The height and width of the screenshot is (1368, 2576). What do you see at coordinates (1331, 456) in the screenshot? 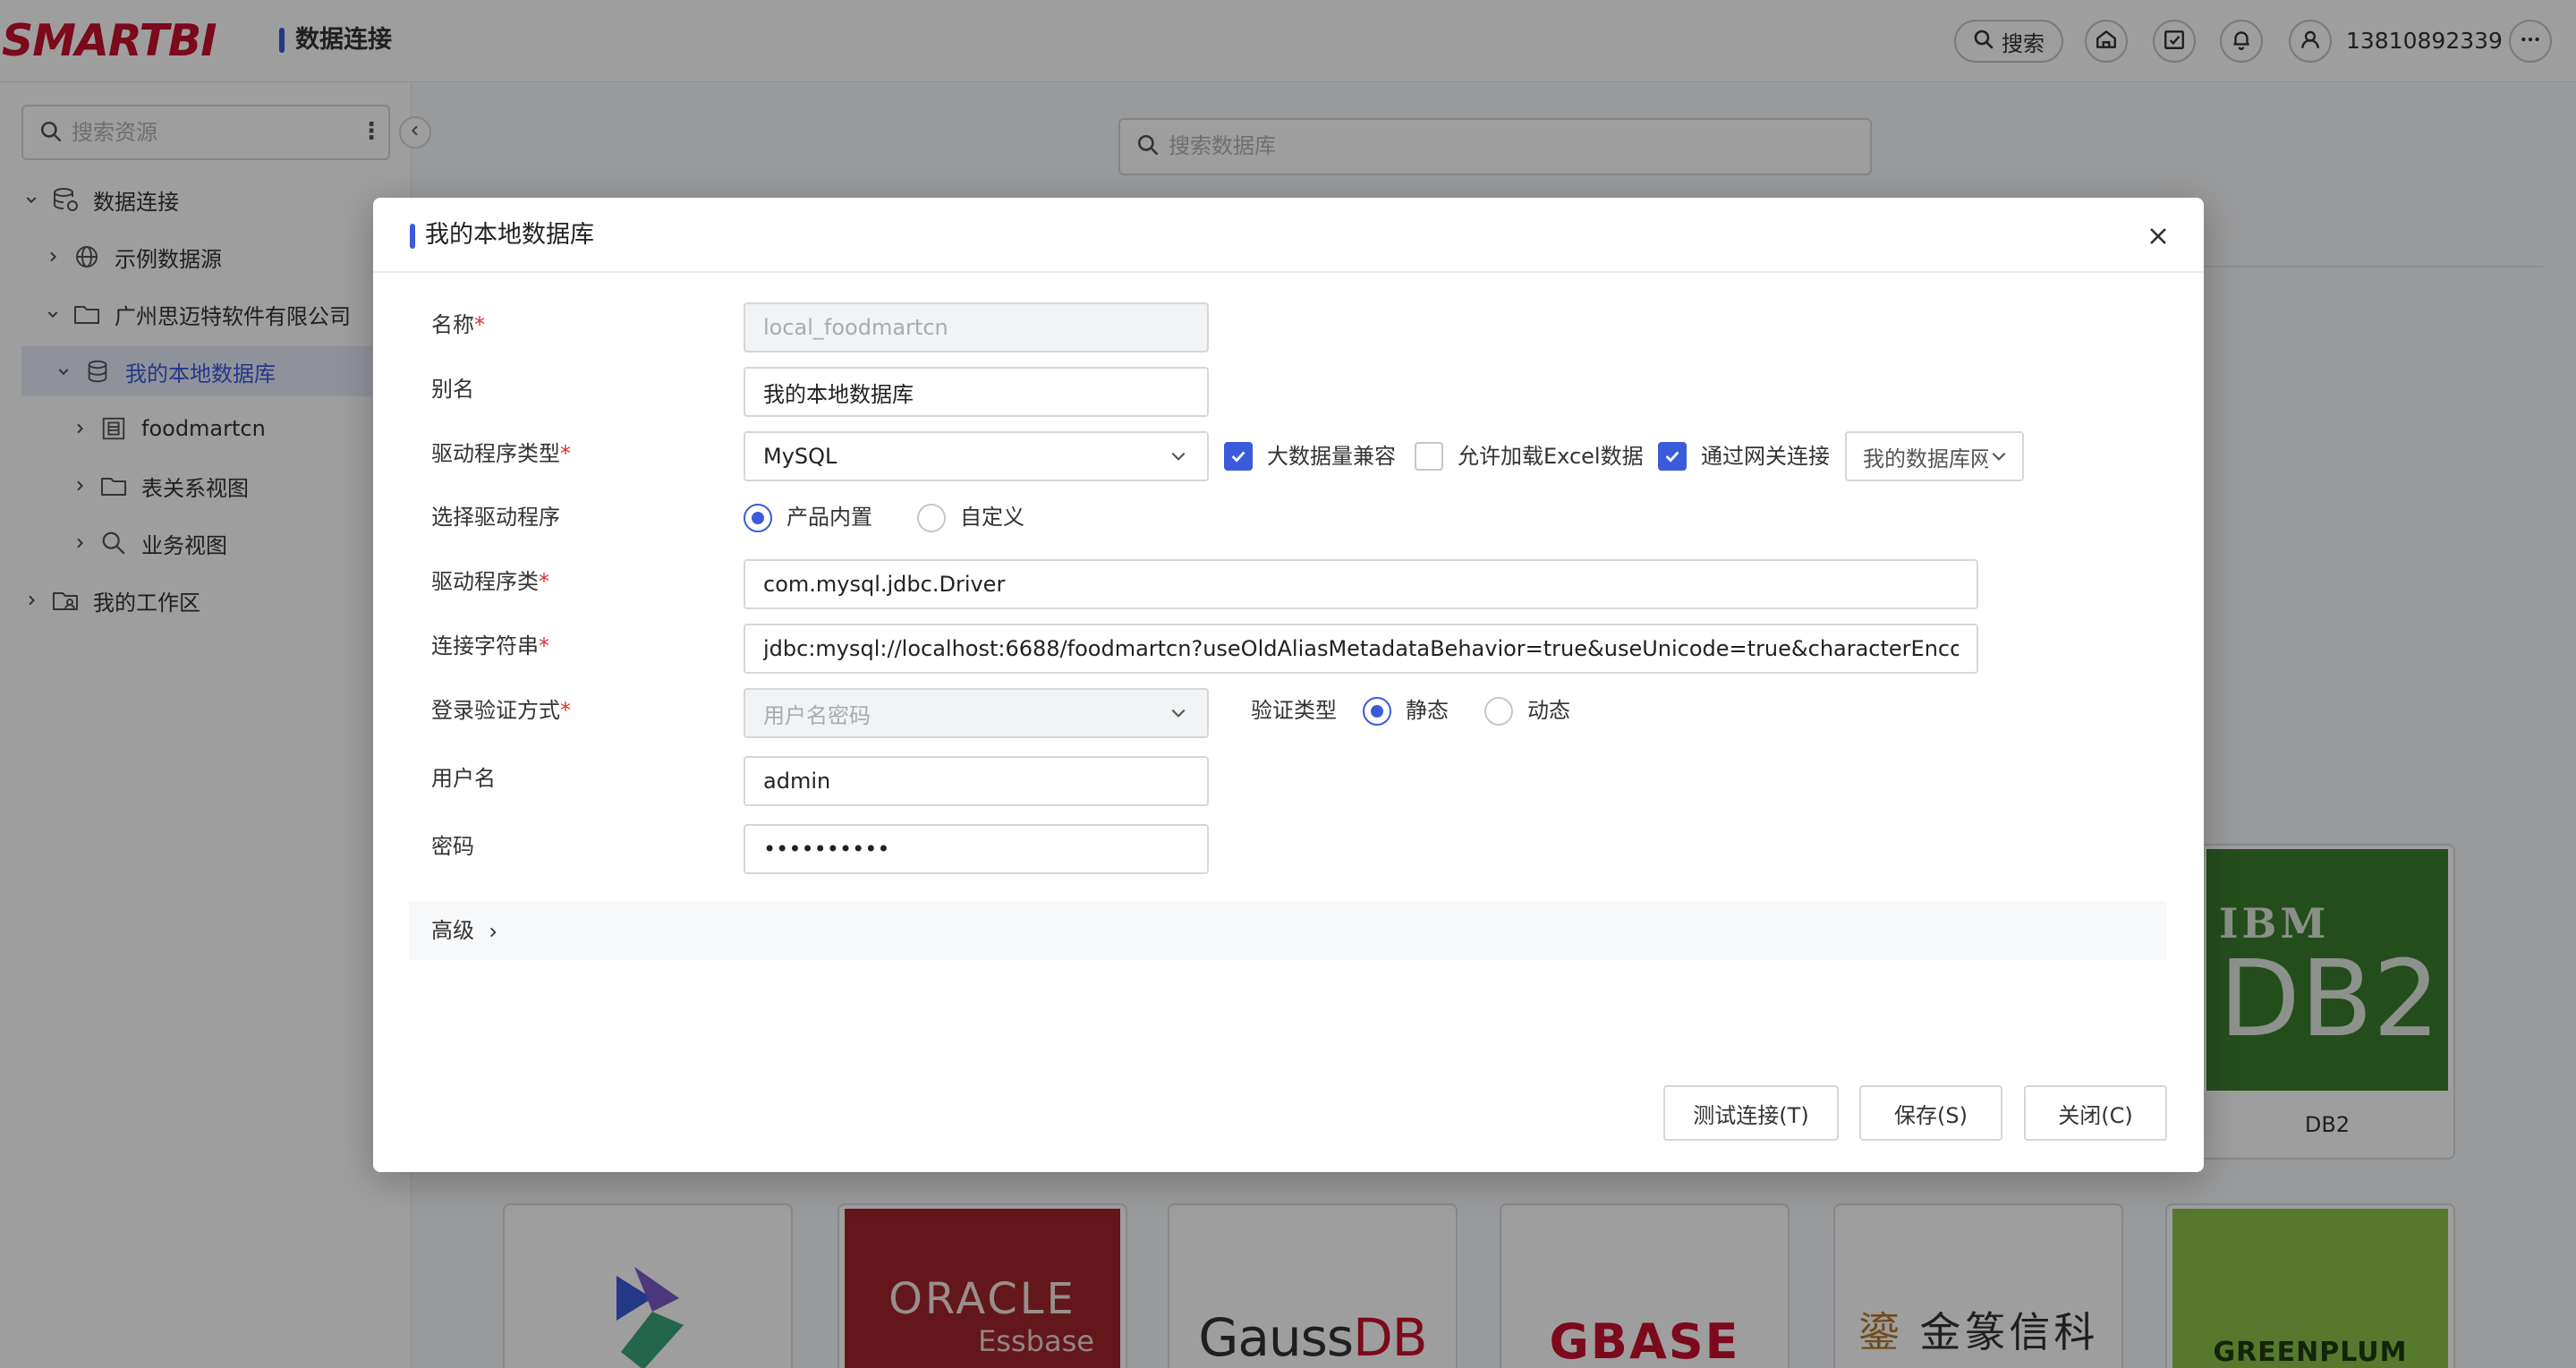
I see `big-data-label: 大数据量兼容` at bounding box center [1331, 456].